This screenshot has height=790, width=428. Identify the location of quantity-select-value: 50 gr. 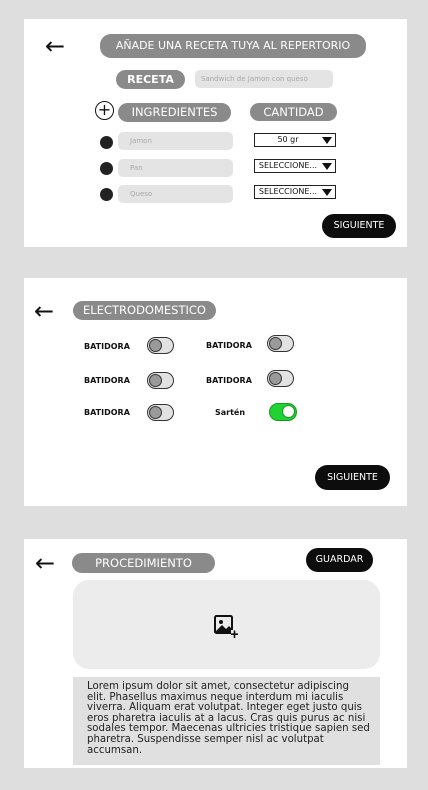
(288, 139).